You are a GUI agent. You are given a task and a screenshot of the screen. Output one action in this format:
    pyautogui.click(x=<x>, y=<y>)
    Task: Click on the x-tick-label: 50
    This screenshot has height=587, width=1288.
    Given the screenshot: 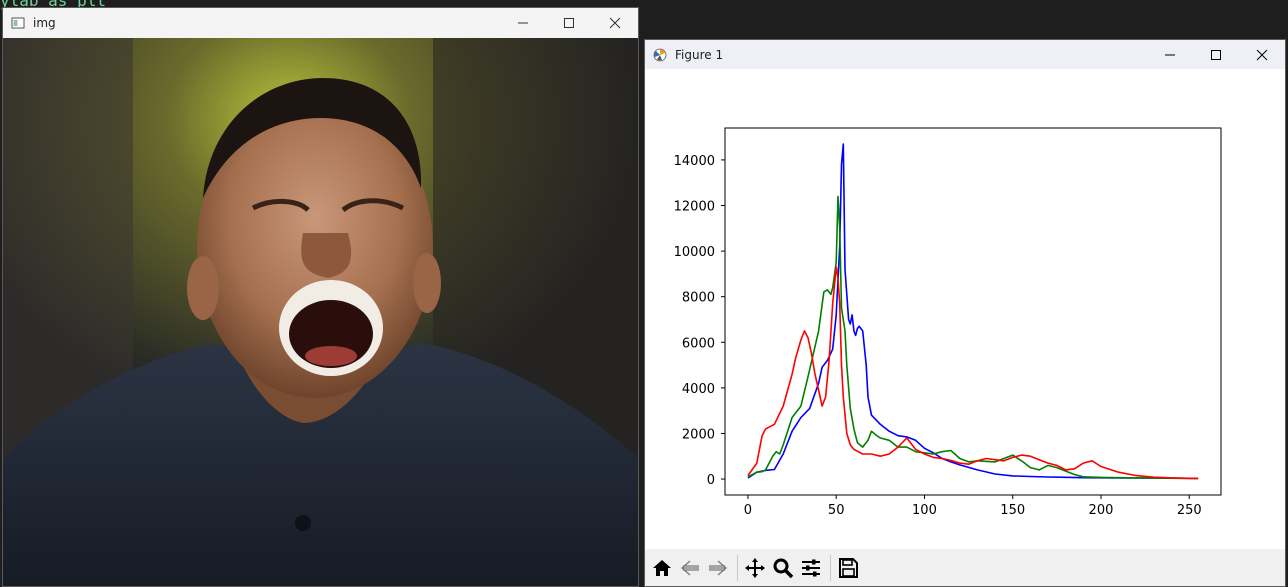 What is the action you would take?
    pyautogui.click(x=836, y=510)
    